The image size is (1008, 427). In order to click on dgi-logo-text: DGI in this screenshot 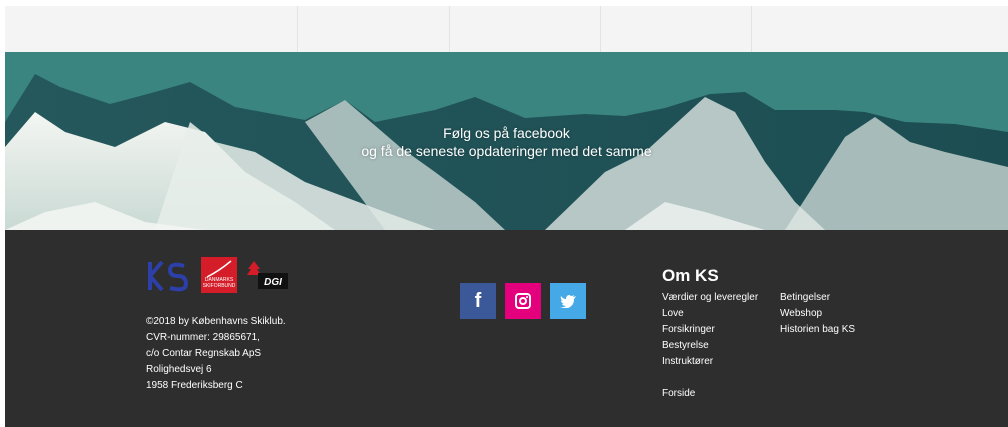, I will do `click(273, 282)`.